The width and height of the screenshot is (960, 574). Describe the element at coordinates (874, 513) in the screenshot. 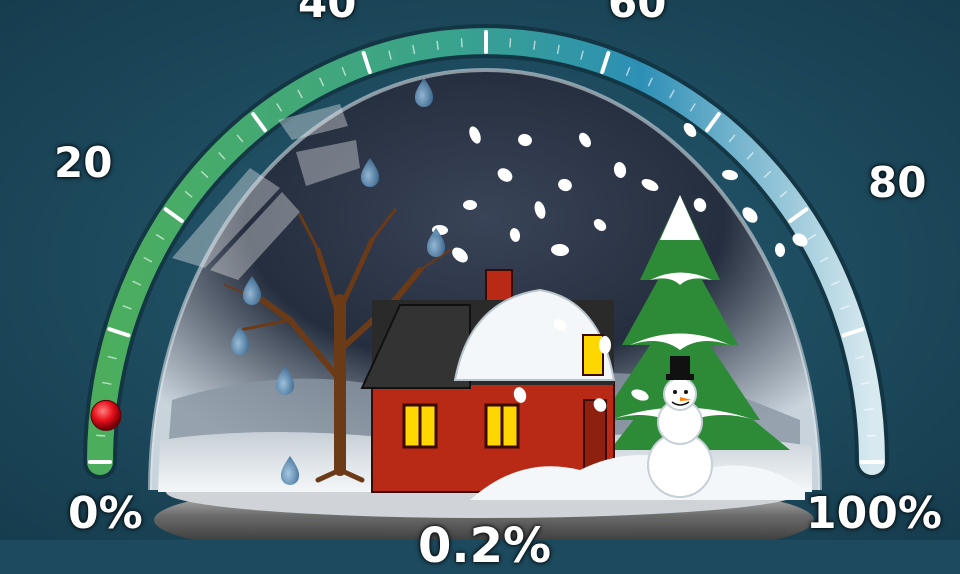

I see `label-100-percent: 100%` at that location.